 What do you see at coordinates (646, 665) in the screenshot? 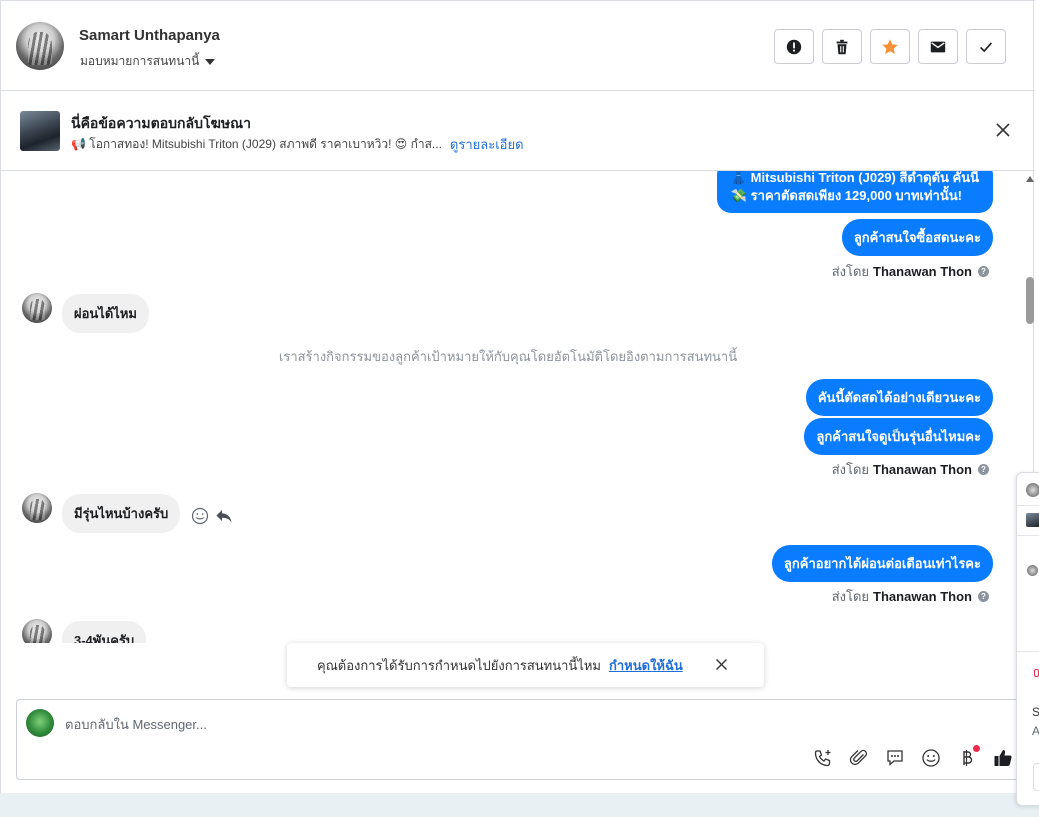
I see `assign-to-me-link: กำหนดให้ฉัน` at bounding box center [646, 665].